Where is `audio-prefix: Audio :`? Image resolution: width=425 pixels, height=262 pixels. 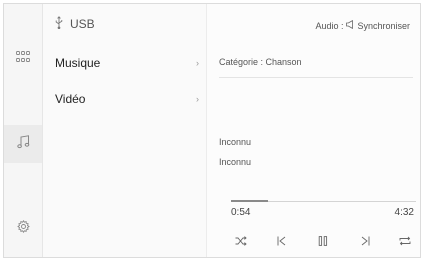 audio-prefix: Audio : is located at coordinates (329, 25).